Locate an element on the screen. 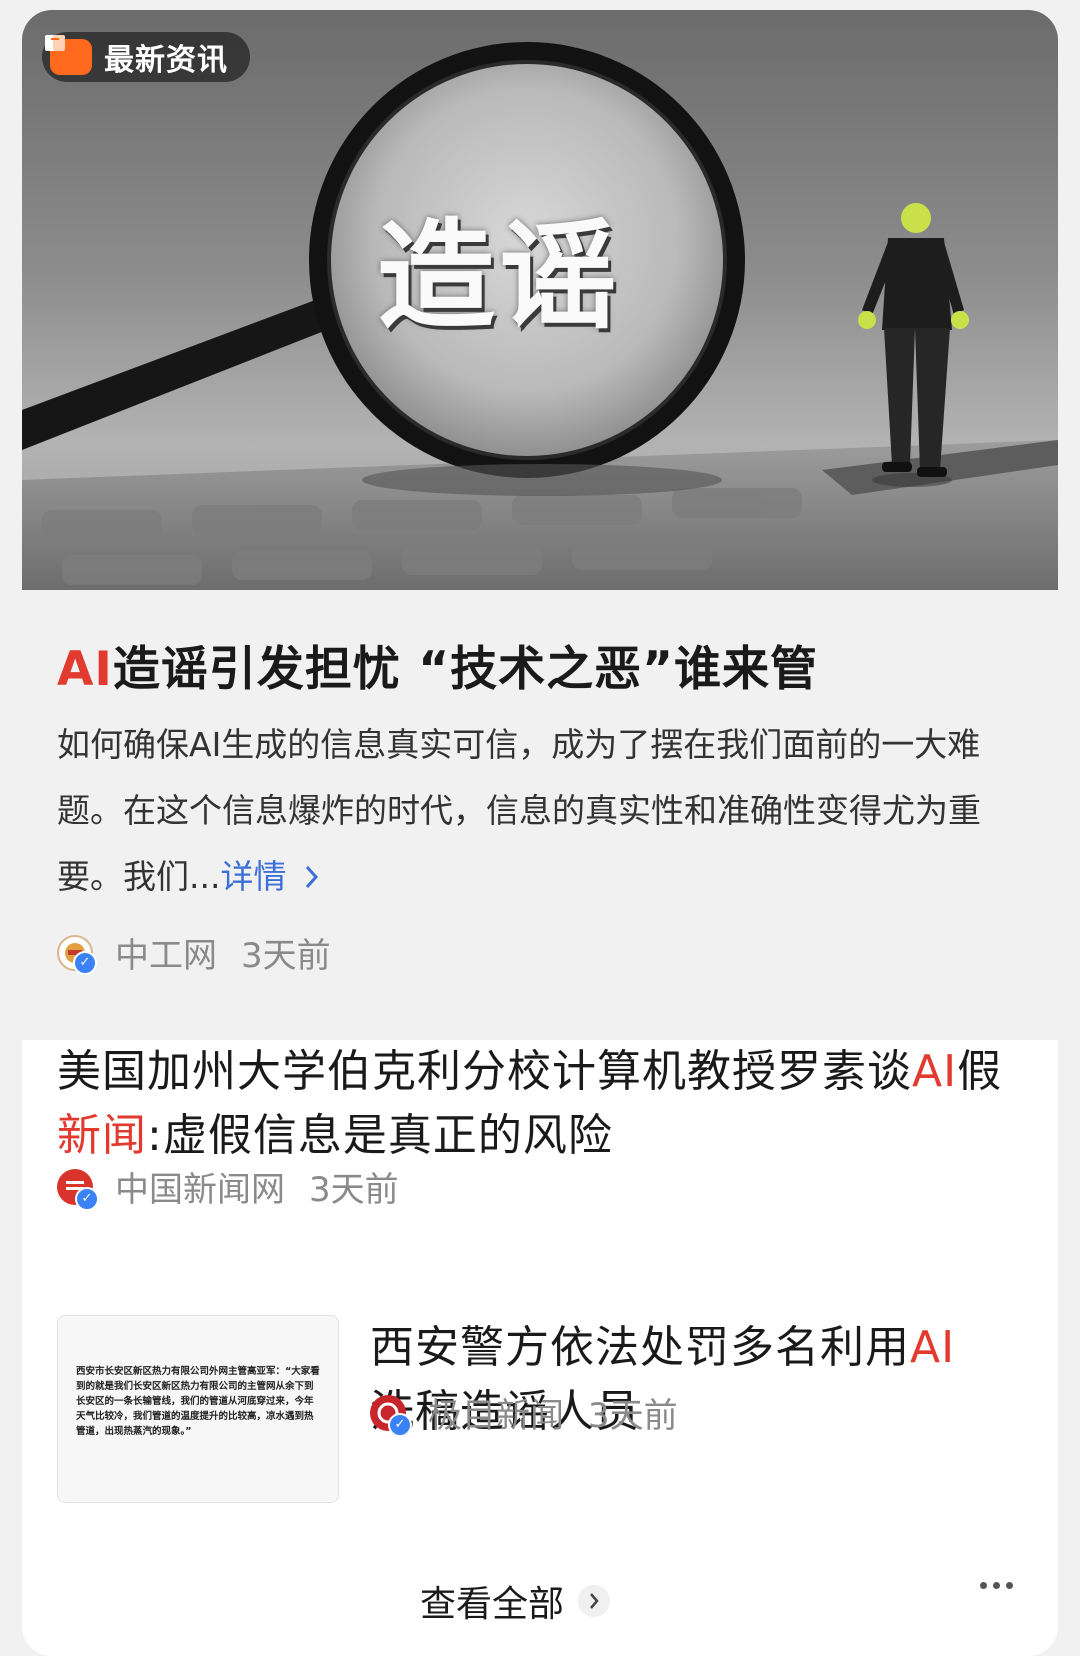  title-text: 造谣引发担忧 “技术之恶”谁来管 is located at coordinates (465, 669).